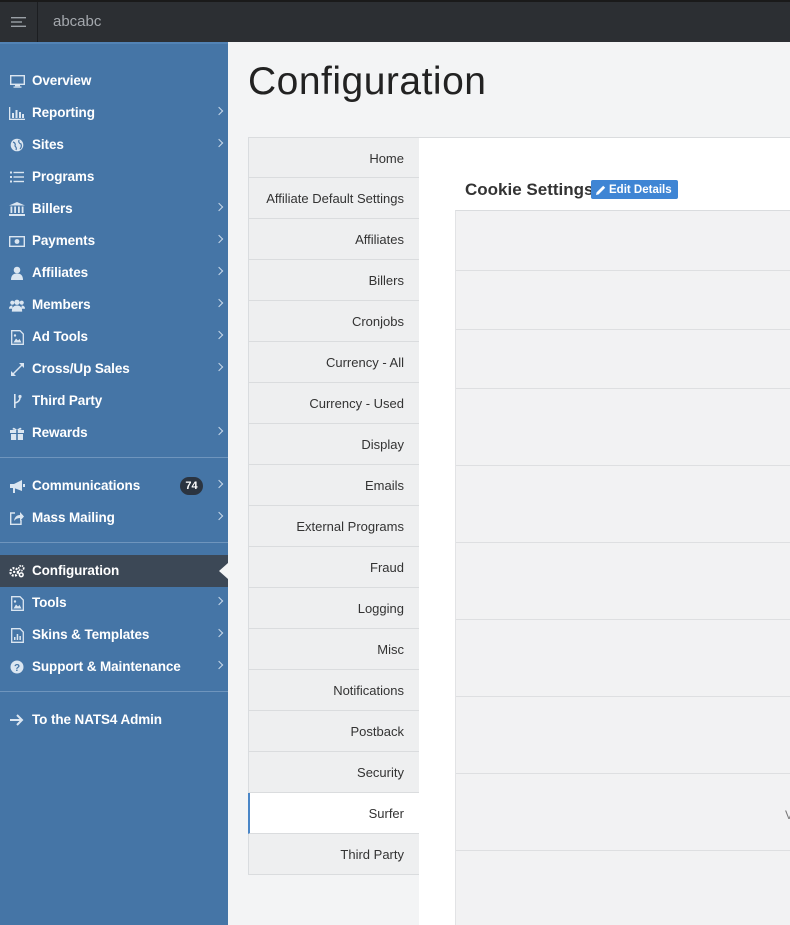 This screenshot has height=925, width=790. What do you see at coordinates (334, 526) in the screenshot?
I see `tab-external-programs: External Programs` at bounding box center [334, 526].